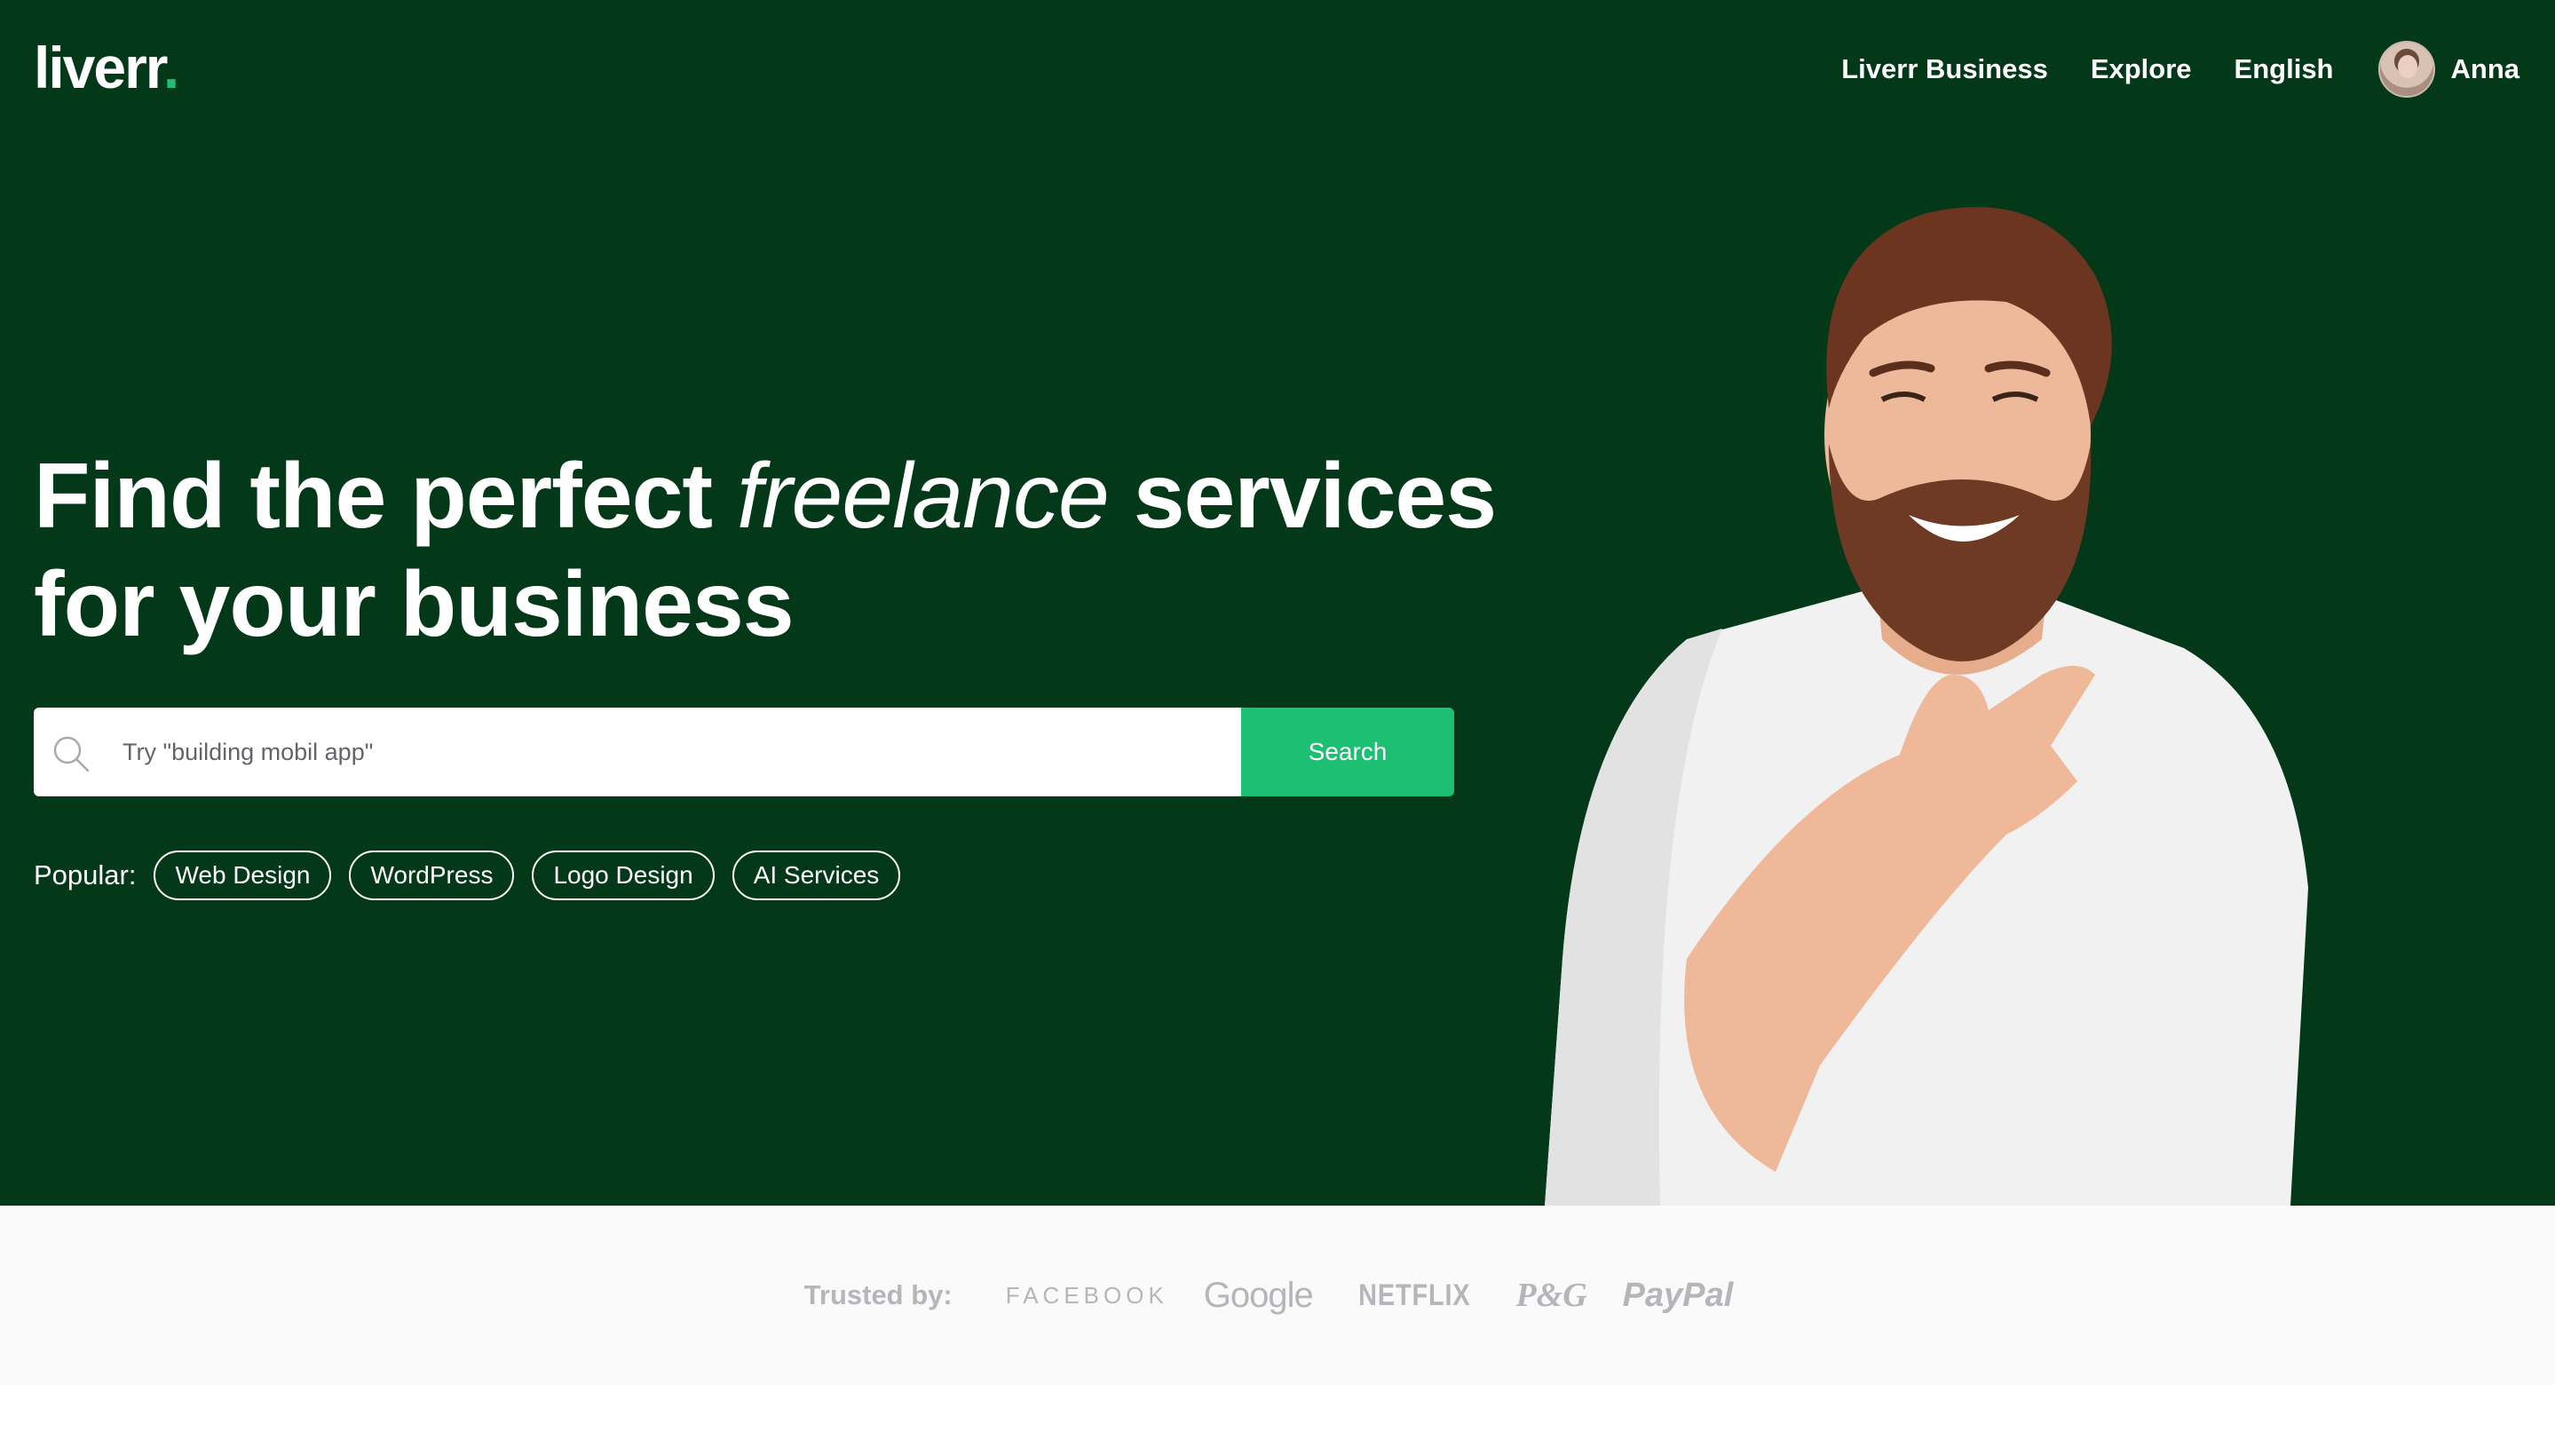 Image resolution: width=2555 pixels, height=1456 pixels. I want to click on popular-tag-logo-design: Logo Design, so click(623, 875).